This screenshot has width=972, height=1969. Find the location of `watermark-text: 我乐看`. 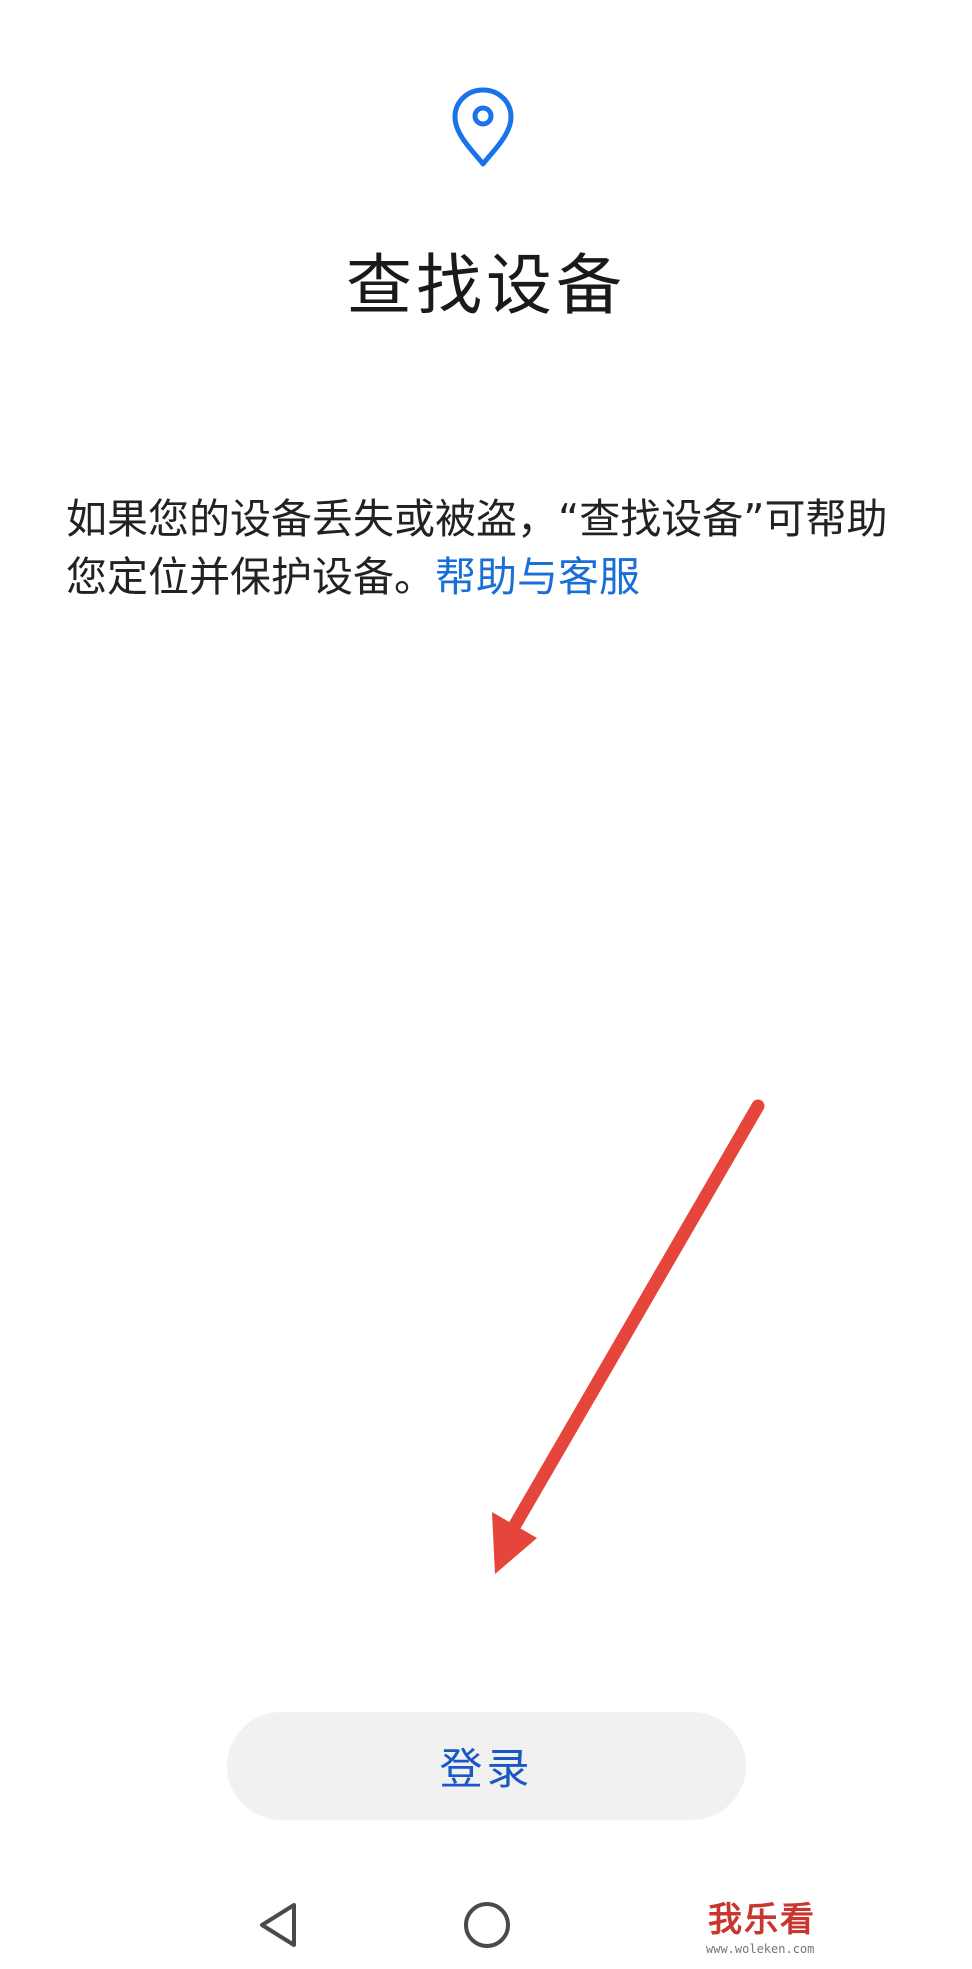

watermark-text: 我乐看 is located at coordinates (762, 1920).